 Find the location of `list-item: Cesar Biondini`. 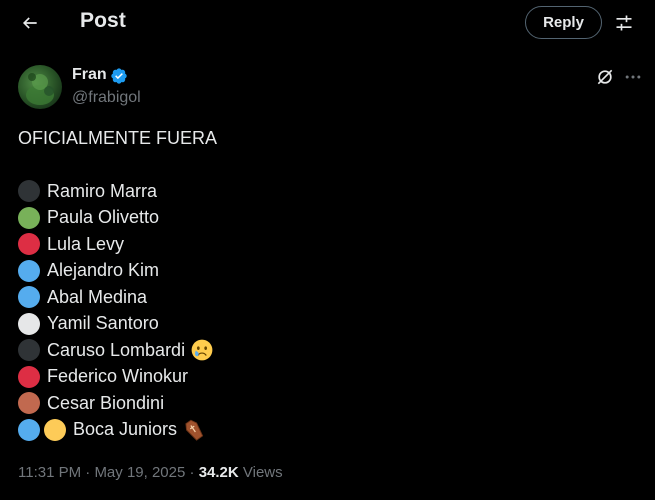

list-item: Cesar Biondini is located at coordinates (318, 403).